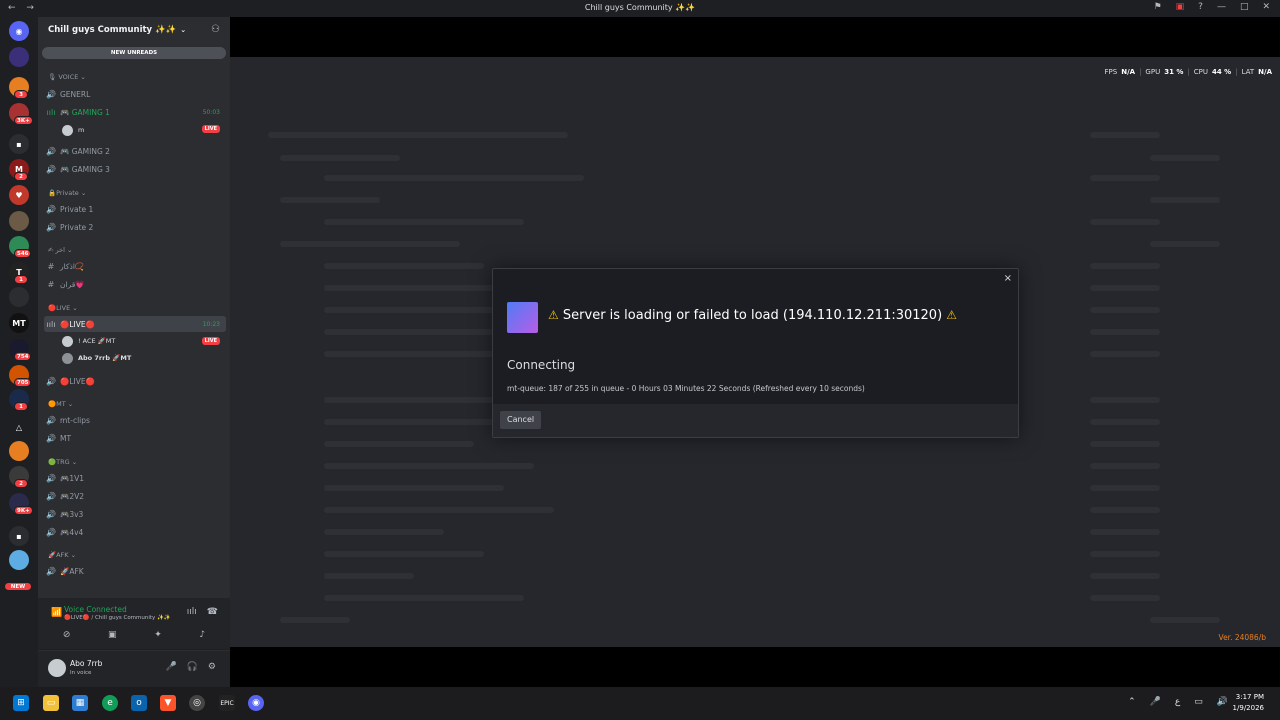  Describe the element at coordinates (1158, 7) in the screenshot. I see `flag-icon: ⚑` at that location.